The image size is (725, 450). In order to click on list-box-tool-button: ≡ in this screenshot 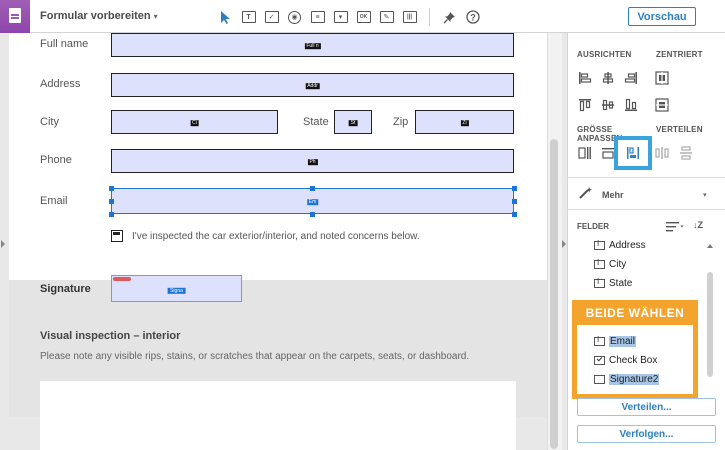, I will do `click(317, 17)`.